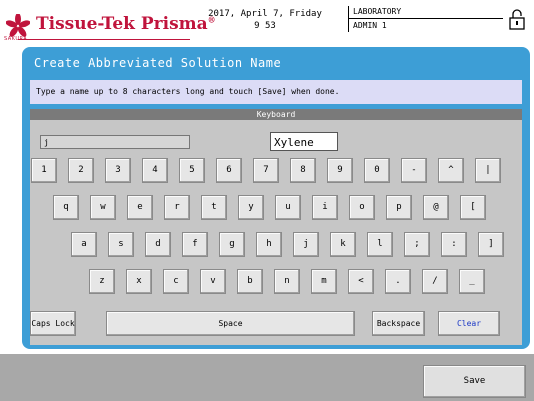 Image resolution: width=534 pixels, height=401 pixels. I want to click on key: ], so click(491, 244).